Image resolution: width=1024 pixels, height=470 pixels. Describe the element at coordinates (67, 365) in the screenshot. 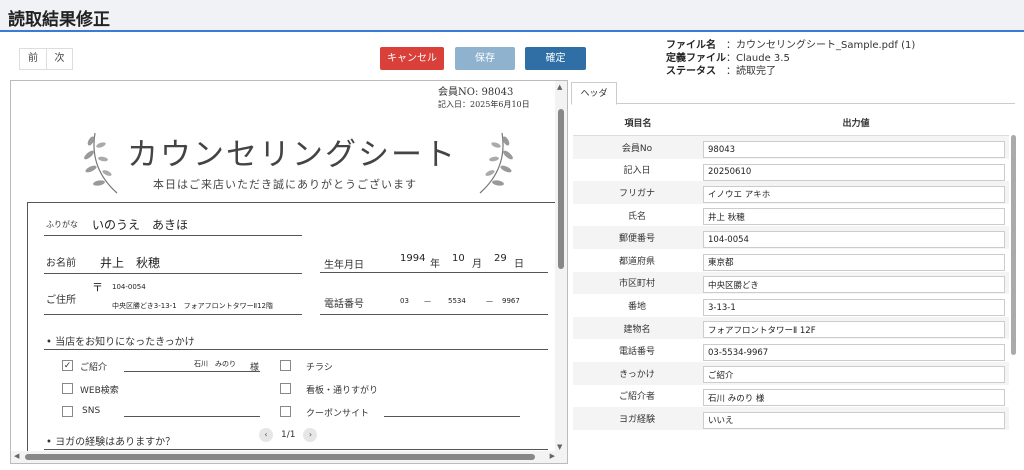

I see `referral-checkbox: ✓` at that location.